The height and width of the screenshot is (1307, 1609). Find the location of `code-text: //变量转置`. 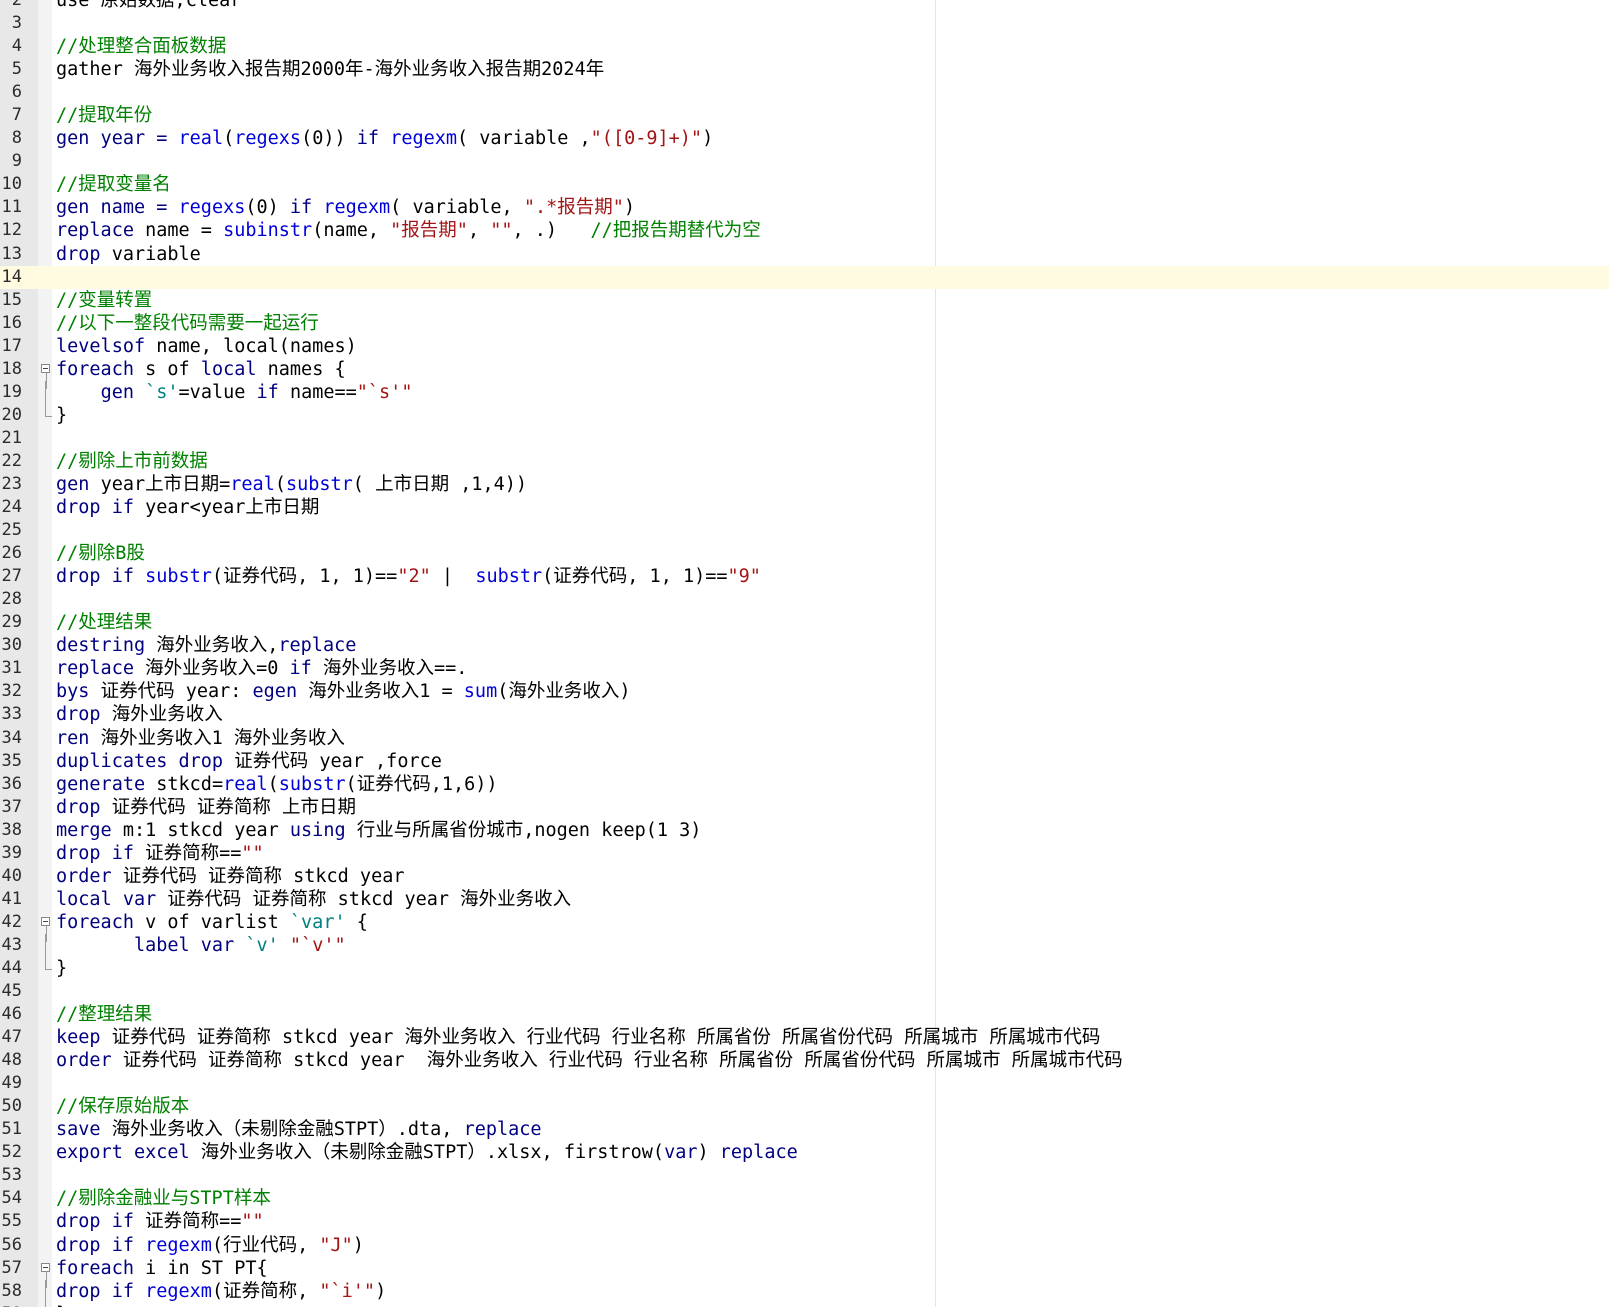

code-text: //变量转置 is located at coordinates (104, 300).